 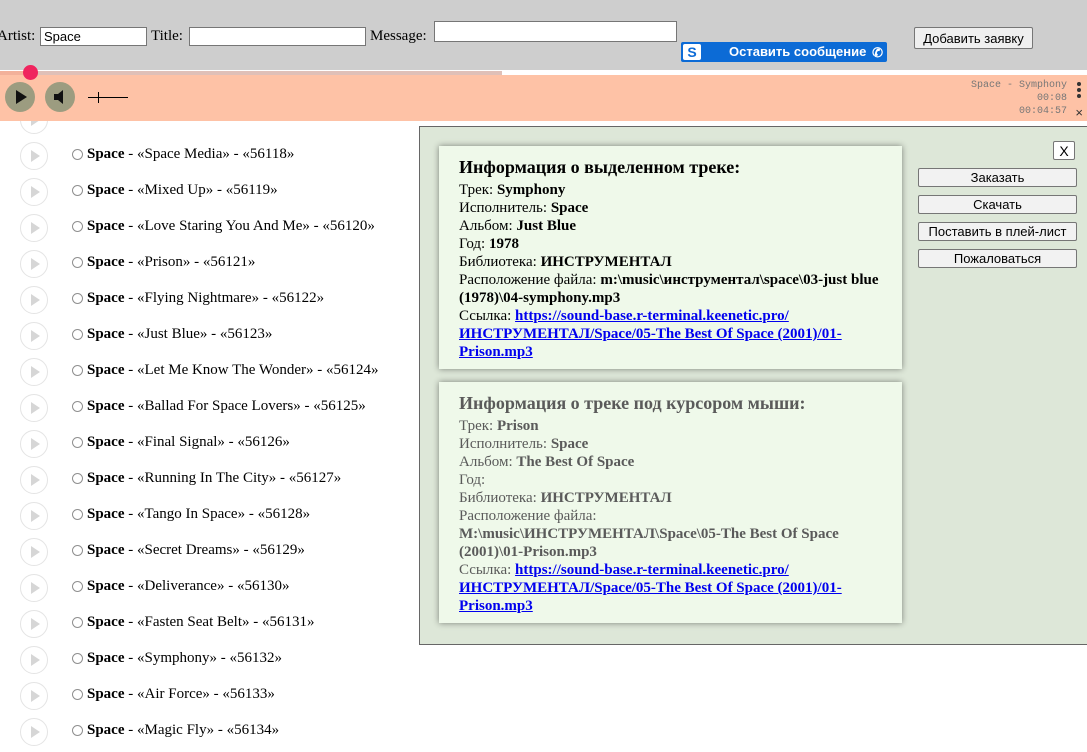 I want to click on artist-input, so click(x=93, y=36).